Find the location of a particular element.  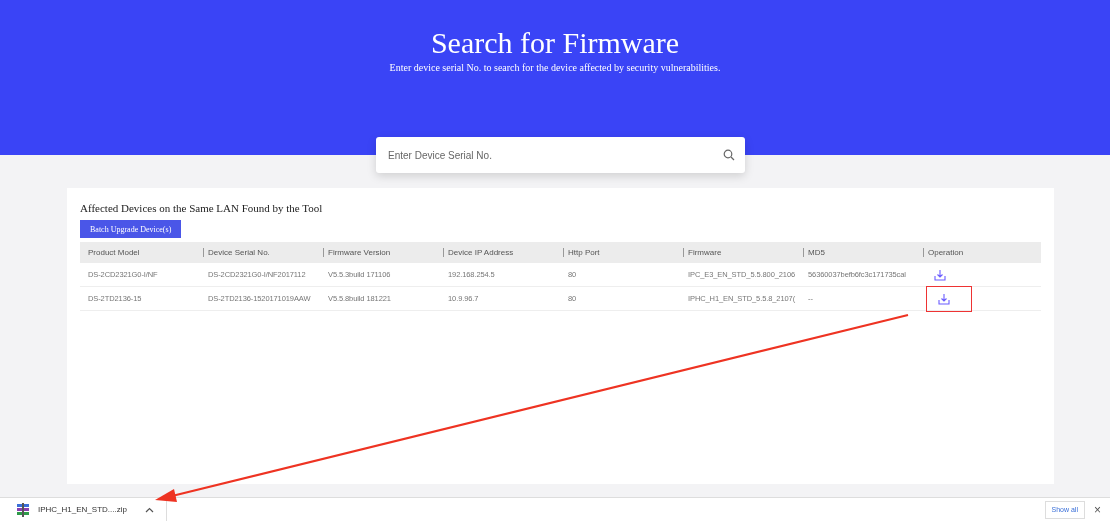

close-button: × is located at coordinates (1097, 509).